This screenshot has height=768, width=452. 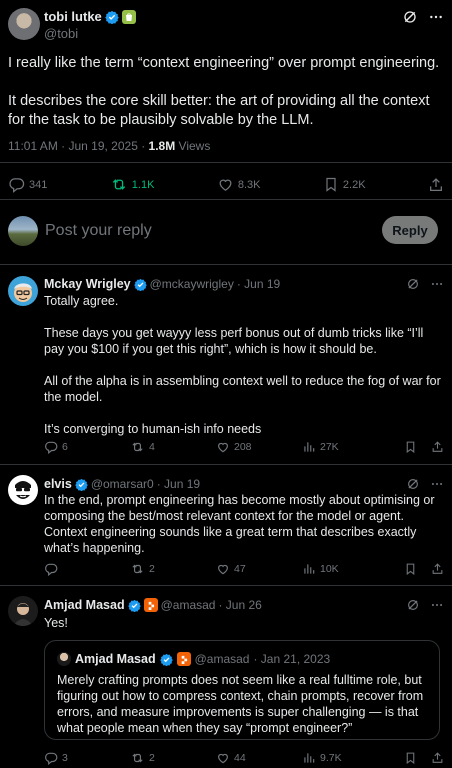 I want to click on views-count: 27K, so click(x=329, y=447).